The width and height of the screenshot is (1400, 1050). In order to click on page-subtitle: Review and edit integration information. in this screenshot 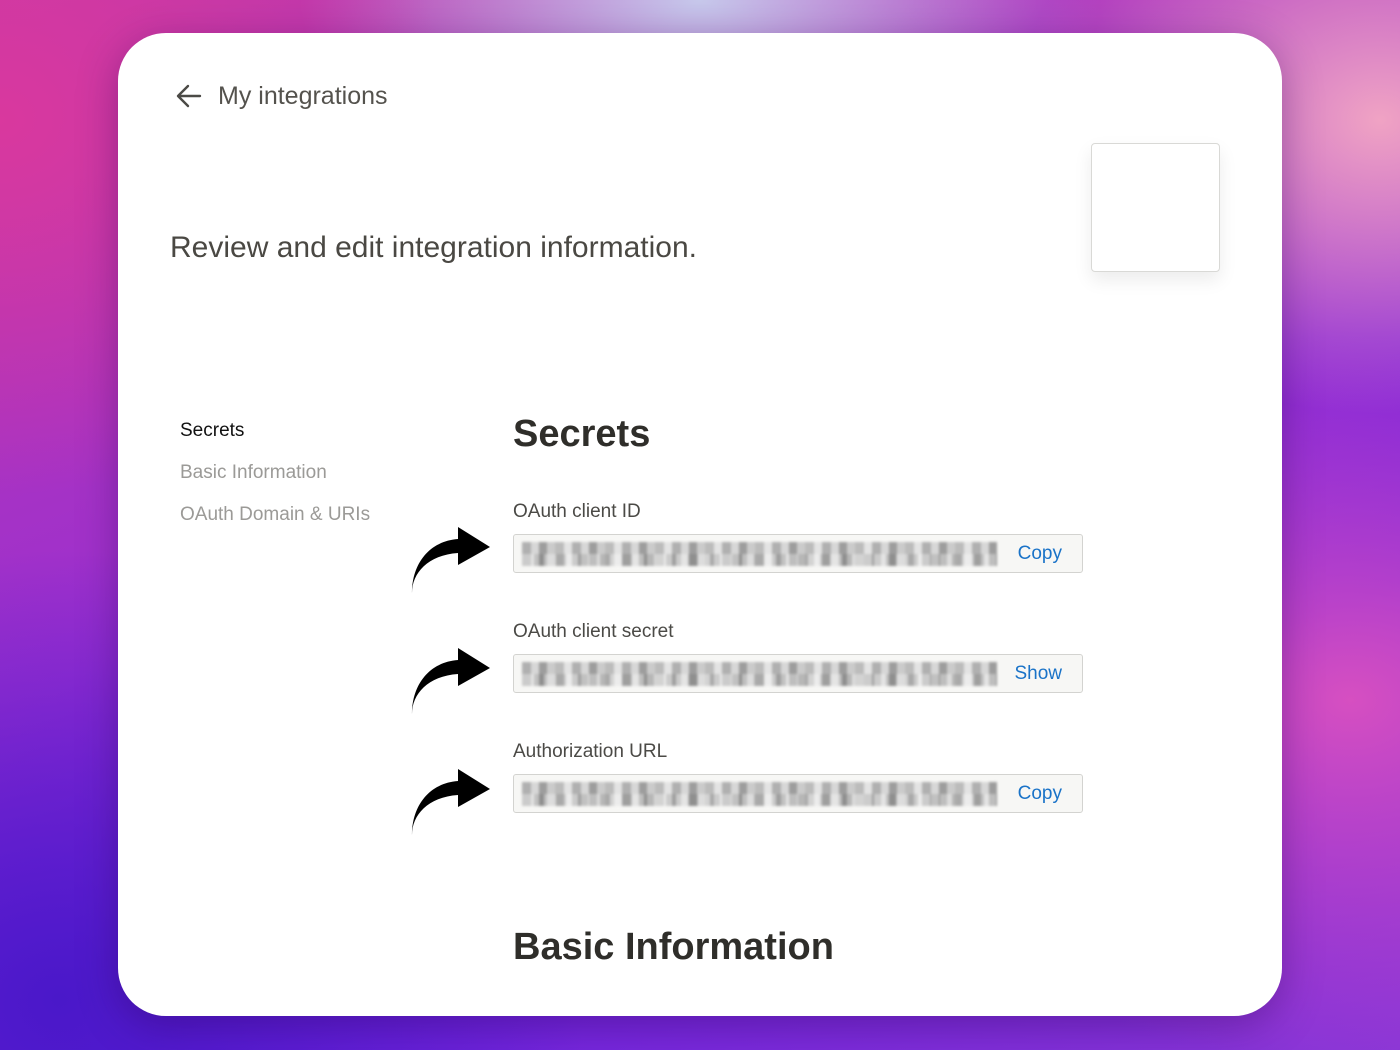, I will do `click(433, 247)`.